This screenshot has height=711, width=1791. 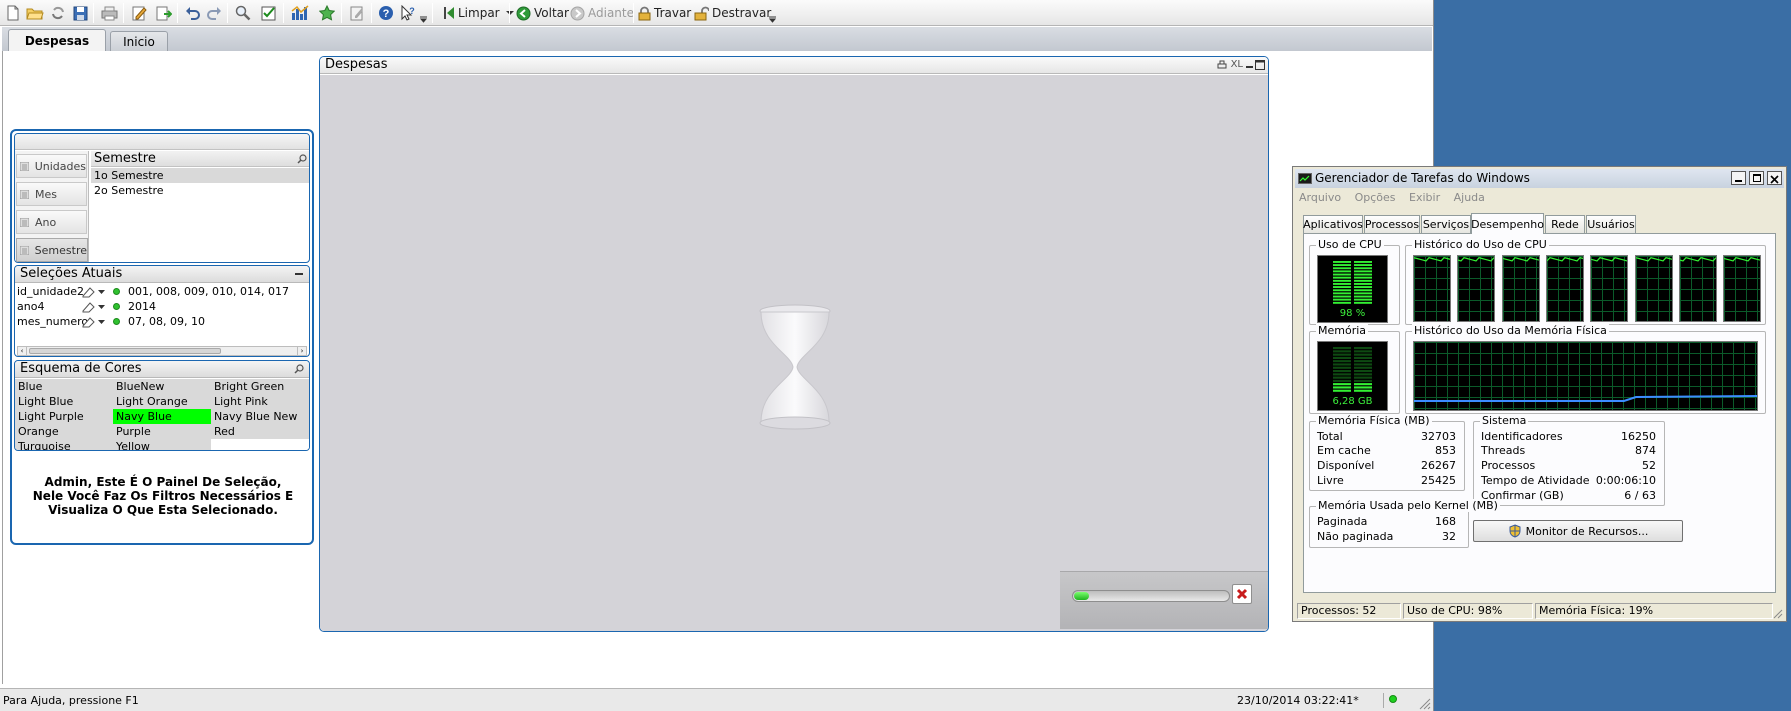 I want to click on list-item: Bright Green, so click(x=260, y=386).